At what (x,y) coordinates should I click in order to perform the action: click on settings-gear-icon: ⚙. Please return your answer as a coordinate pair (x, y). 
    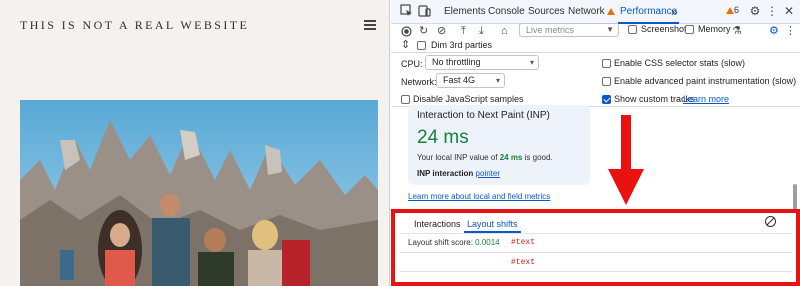
    Looking at the image, I should click on (755, 11).